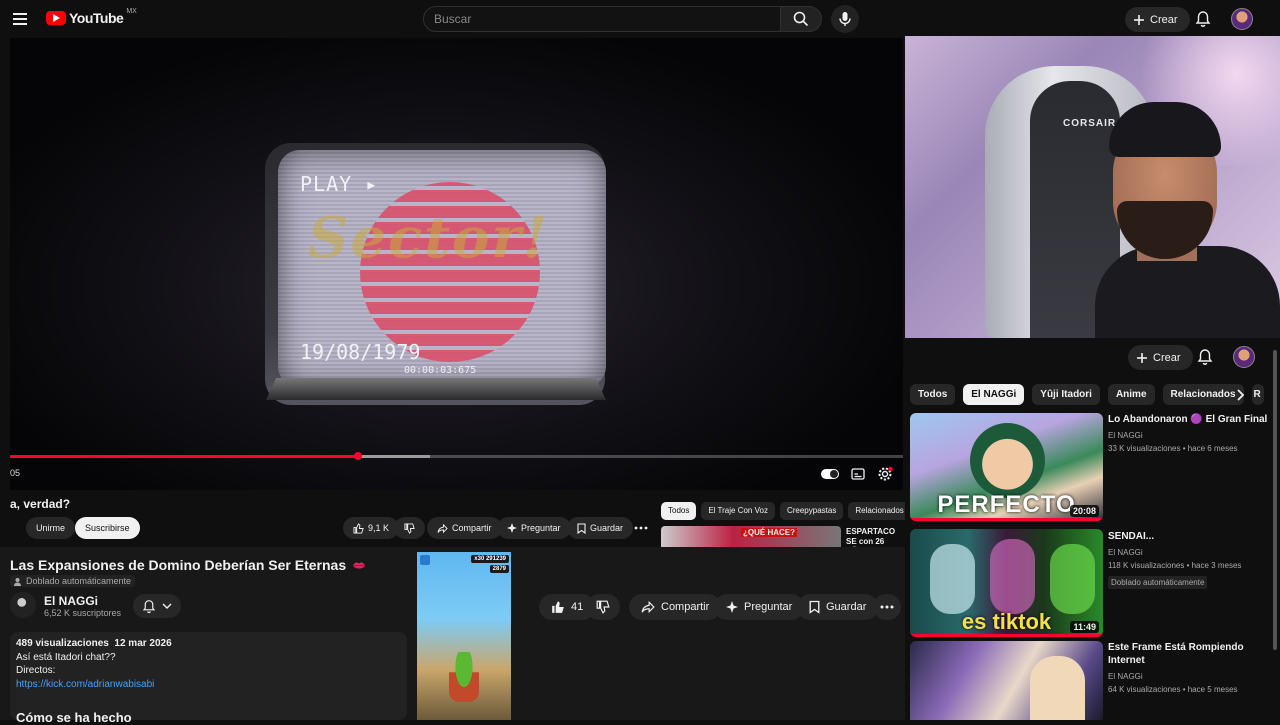  What do you see at coordinates (91, 16) in the screenshot?
I see `youtube-logo: YouTube MX` at bounding box center [91, 16].